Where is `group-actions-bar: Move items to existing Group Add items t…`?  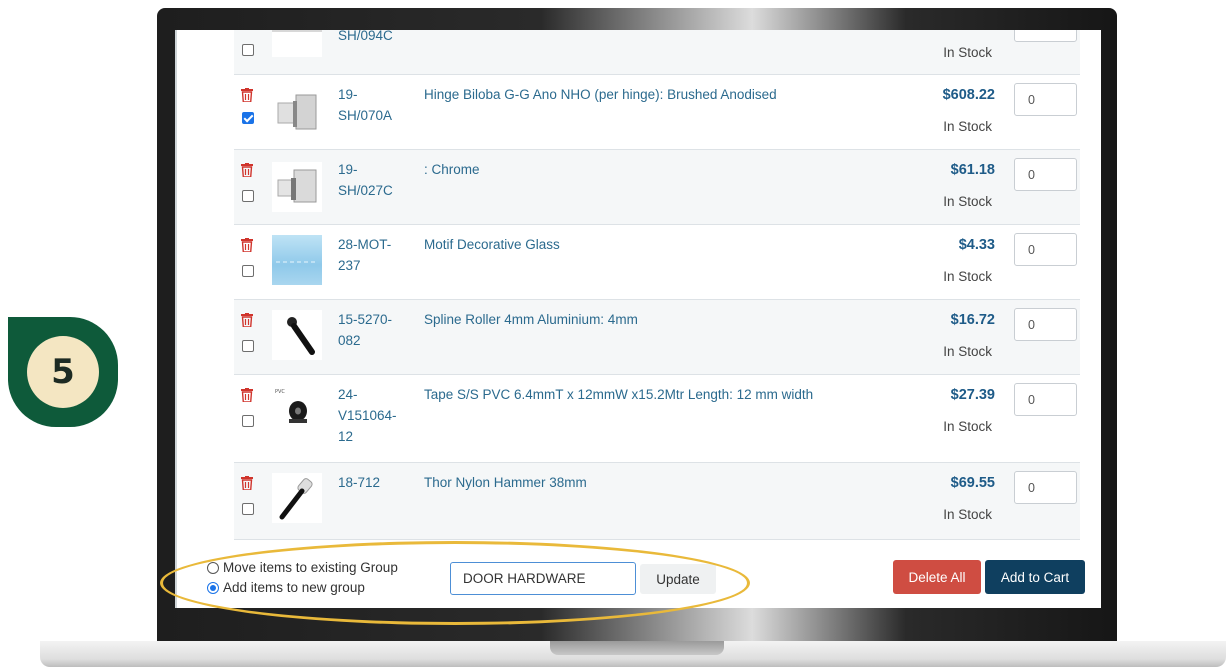 group-actions-bar: Move items to existing Group Add items t… is located at coordinates (639, 574).